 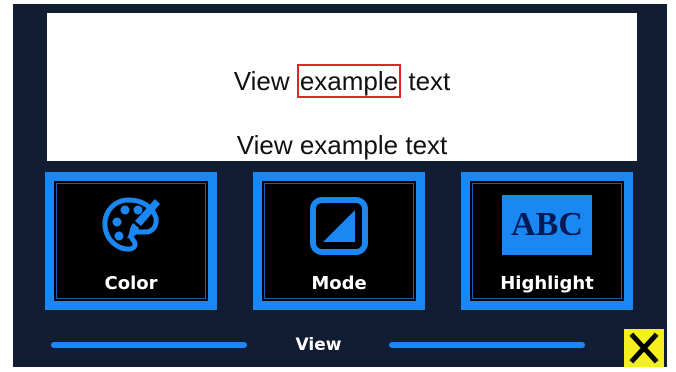 I want to click on highlight-button: ABC Highlight, so click(x=547, y=241).